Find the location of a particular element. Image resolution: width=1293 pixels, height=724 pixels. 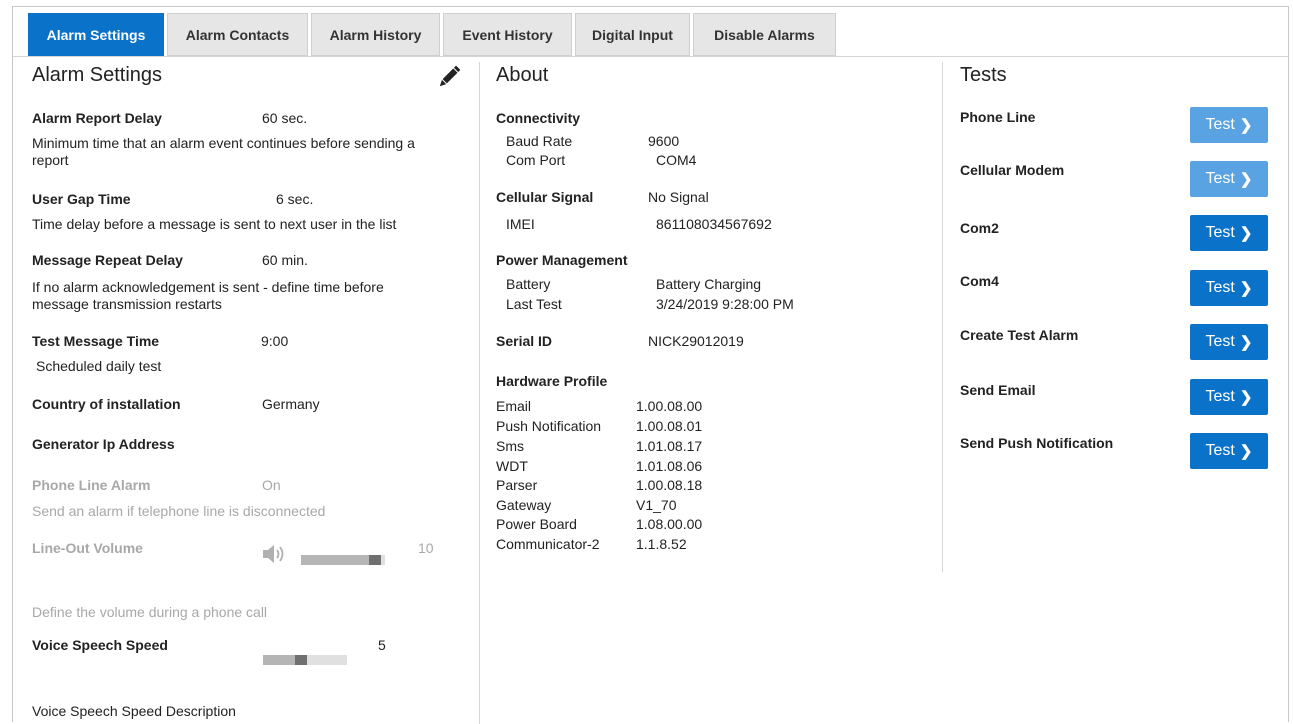

alarm-report-delay-value: 60 sec. is located at coordinates (284, 118).